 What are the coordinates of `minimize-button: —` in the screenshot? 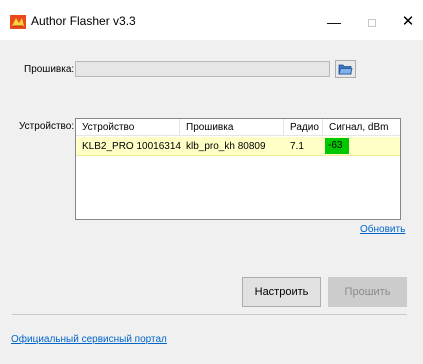 It's located at (334, 22).